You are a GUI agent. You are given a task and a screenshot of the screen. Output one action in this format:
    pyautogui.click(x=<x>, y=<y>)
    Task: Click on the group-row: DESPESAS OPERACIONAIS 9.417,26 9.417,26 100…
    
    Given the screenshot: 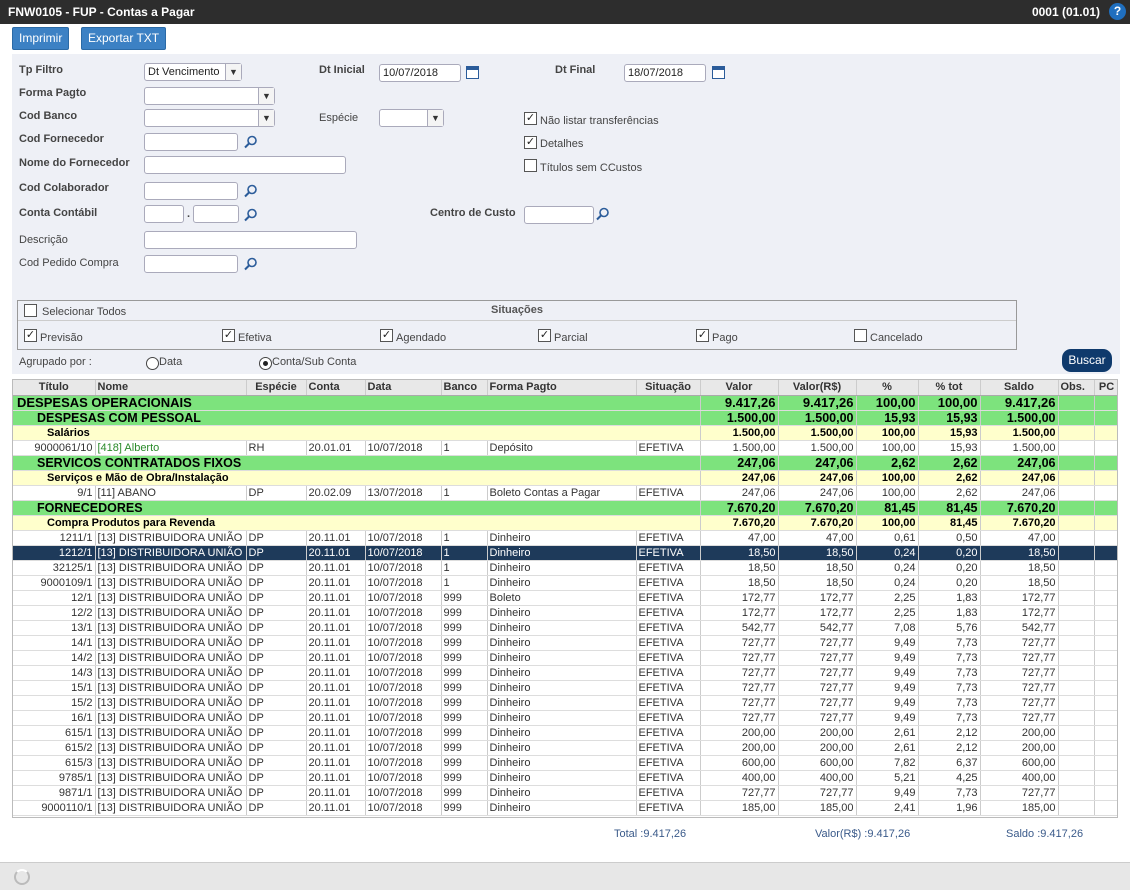 What is the action you would take?
    pyautogui.click(x=565, y=403)
    